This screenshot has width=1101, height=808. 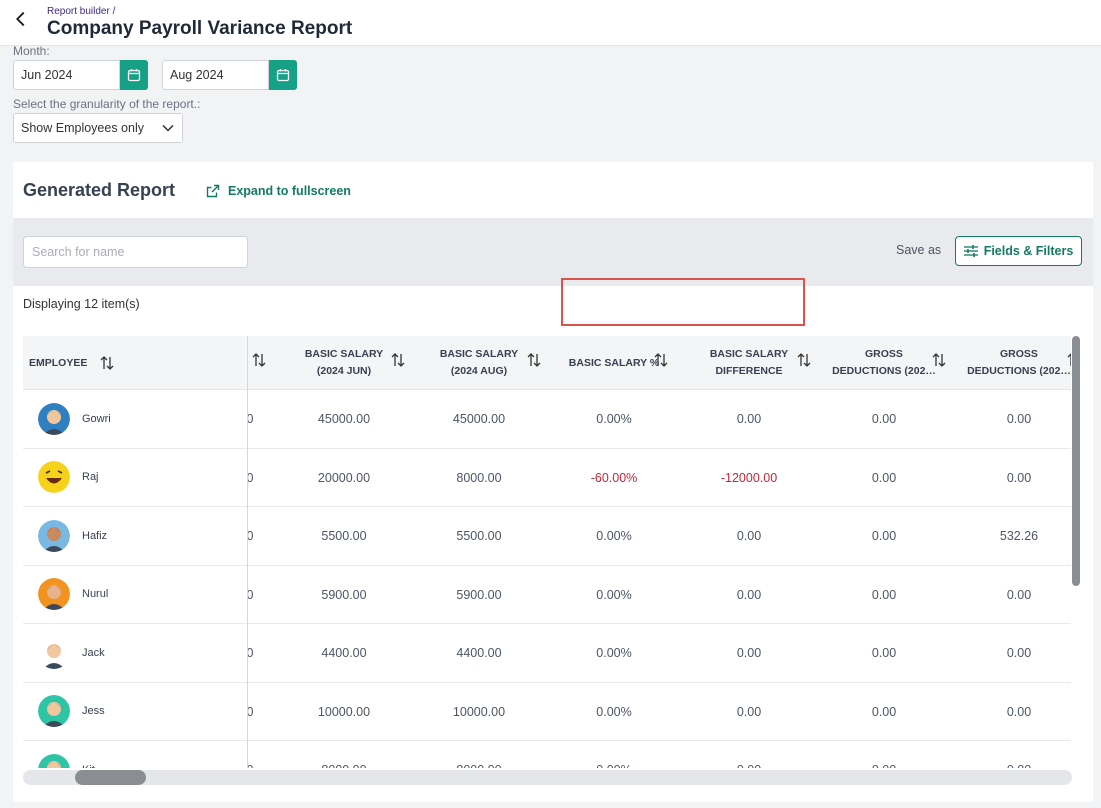 What do you see at coordinates (66, 75) in the screenshot?
I see `start-month-input: Jun 2024` at bounding box center [66, 75].